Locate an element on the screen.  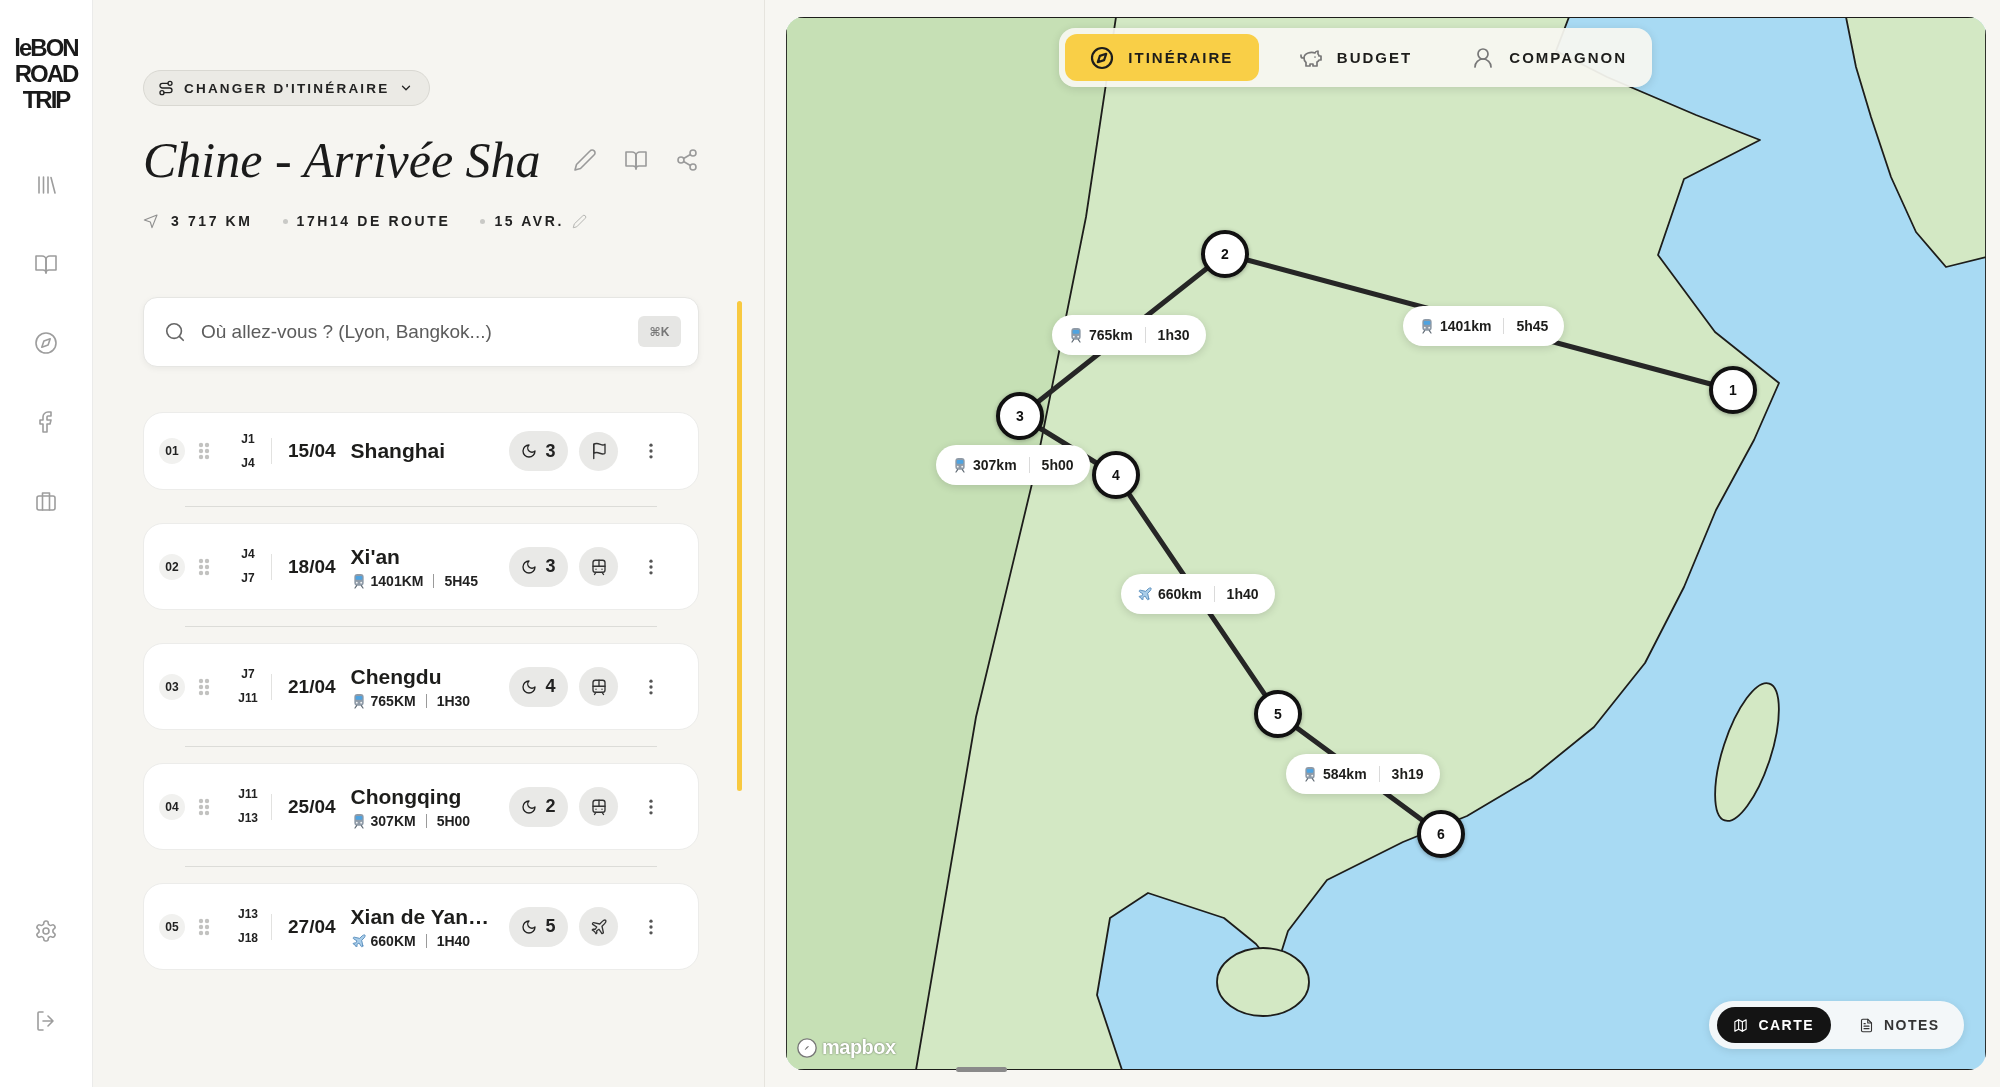
suitcase-icon is located at coordinates (46, 501).